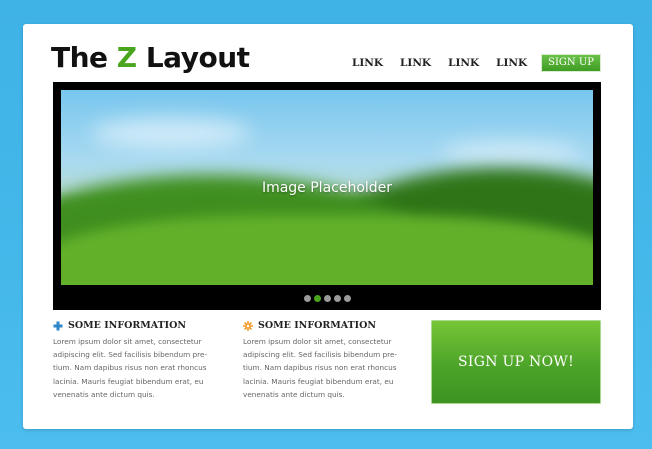 This screenshot has height=449, width=652. I want to click on slide-caption: Image Placeholder, so click(327, 188).